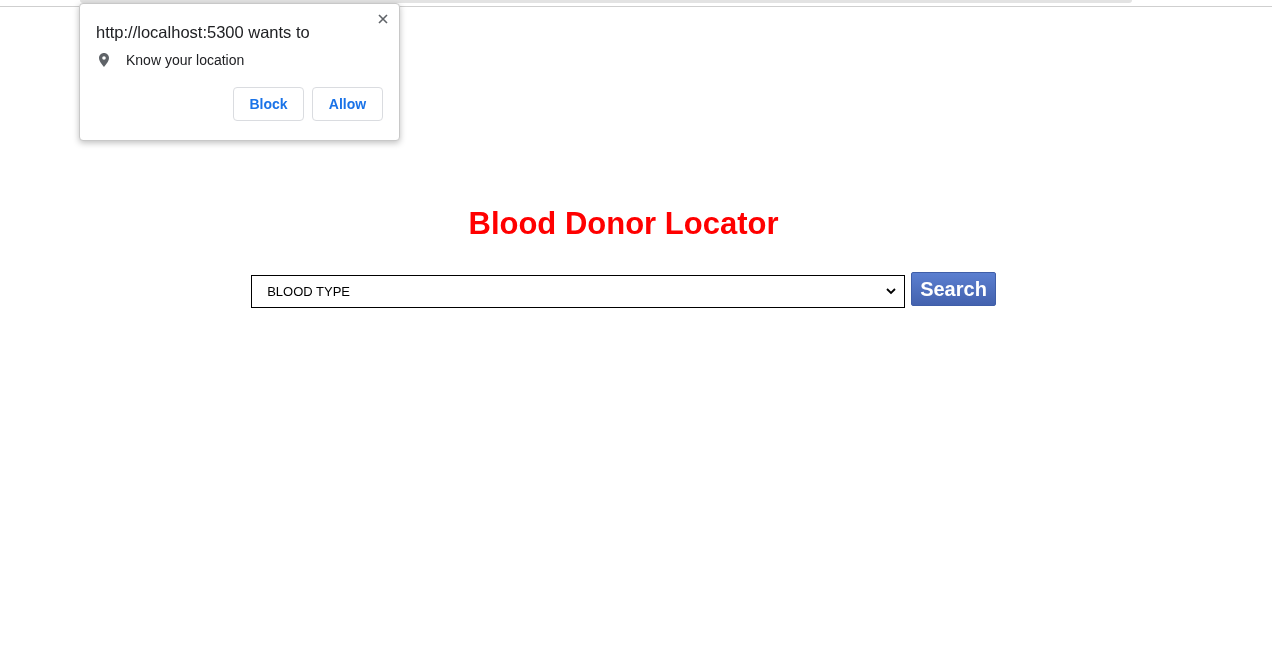 This screenshot has height=666, width=1272. I want to click on location-pin-icon, so click(104, 60).